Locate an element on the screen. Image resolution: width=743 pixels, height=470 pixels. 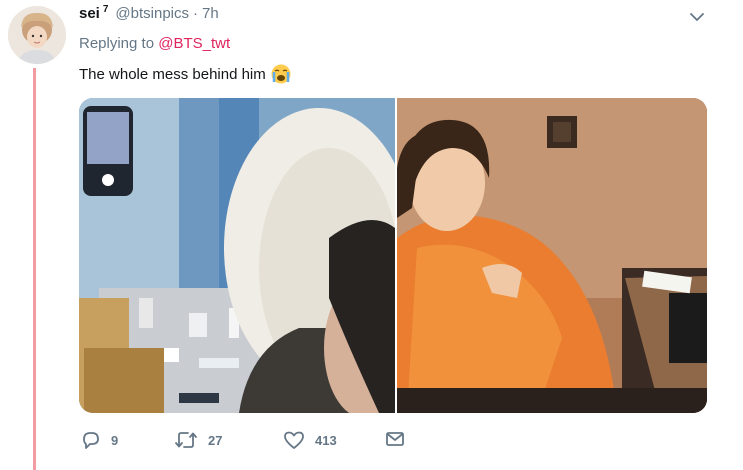
user-handle: @btsinpics is located at coordinates (152, 13).